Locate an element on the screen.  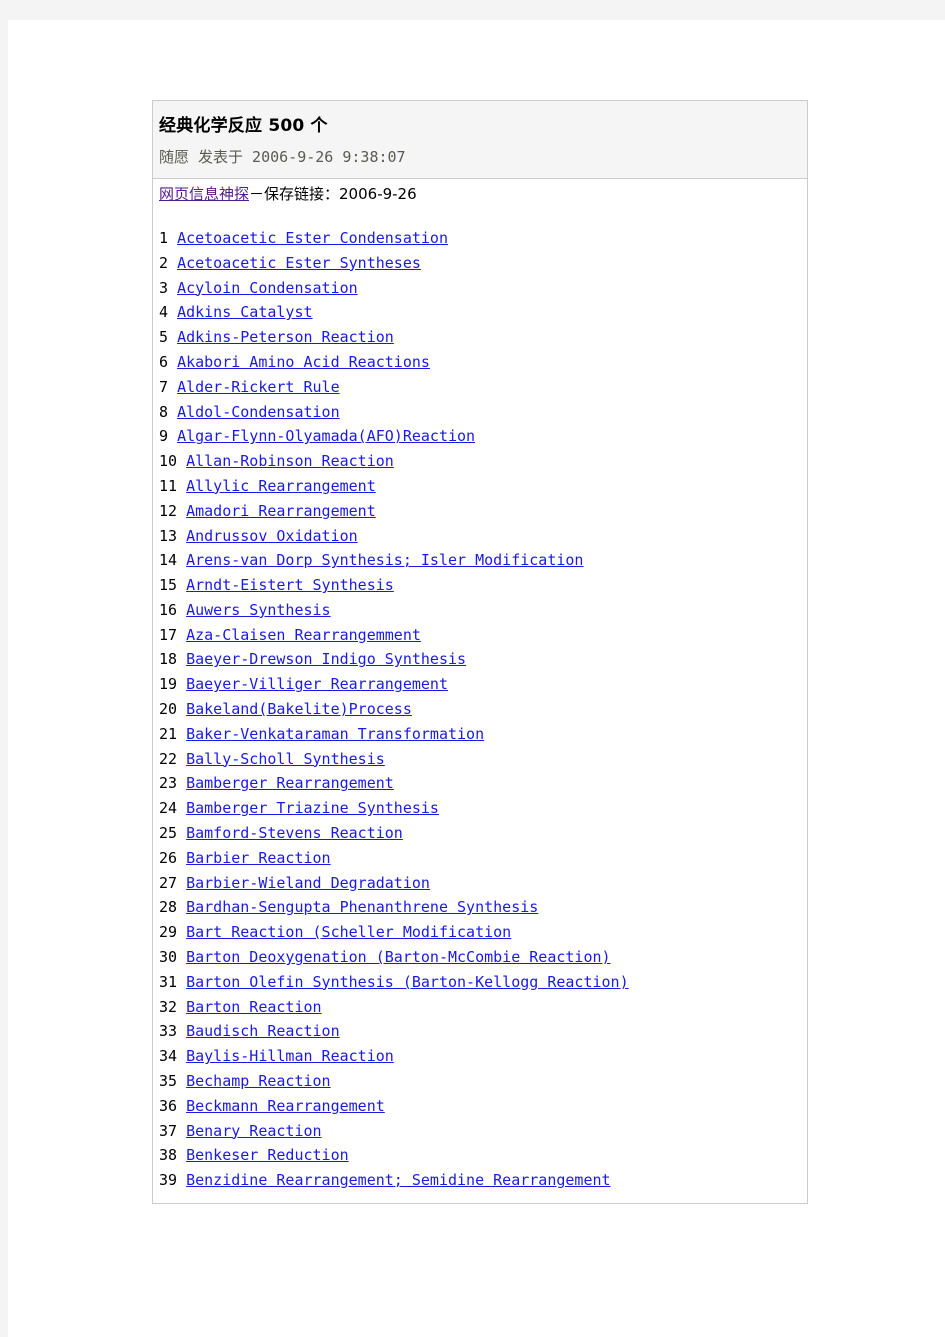
reaction-link: Baeyer-Drewson Indigo Synthesis is located at coordinates (326, 659).